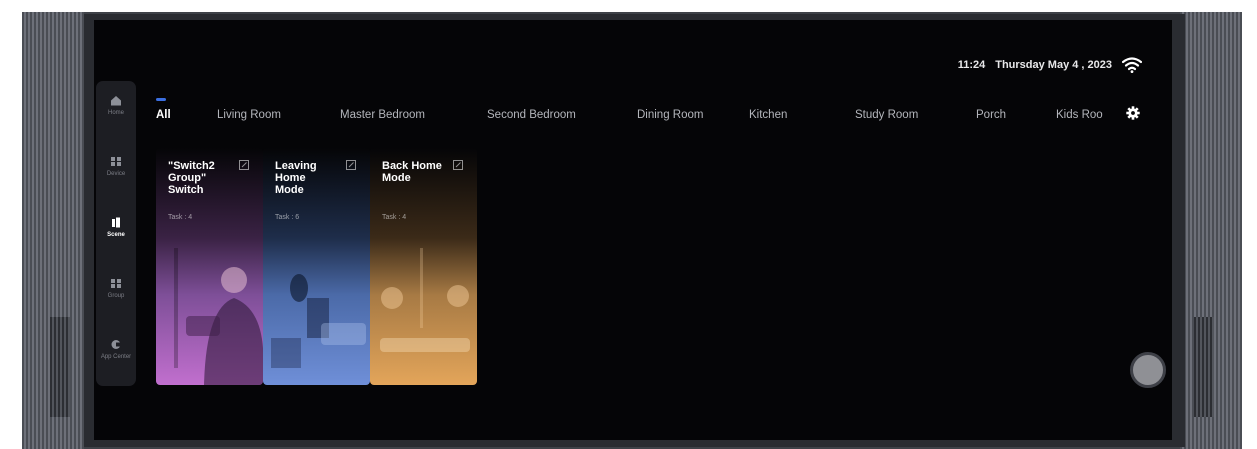  Describe the element at coordinates (116, 296) in the screenshot. I see `sidebar-item-label: Group` at that location.